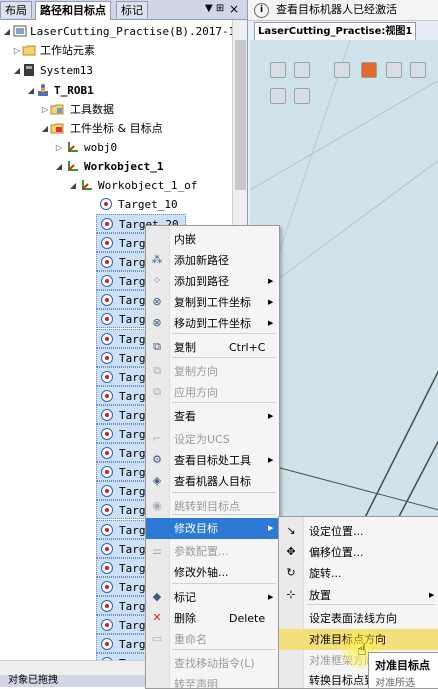  Describe the element at coordinates (212, 481) in the screenshot. I see `context-menu-item: ◈ 查看机器人目标` at that location.